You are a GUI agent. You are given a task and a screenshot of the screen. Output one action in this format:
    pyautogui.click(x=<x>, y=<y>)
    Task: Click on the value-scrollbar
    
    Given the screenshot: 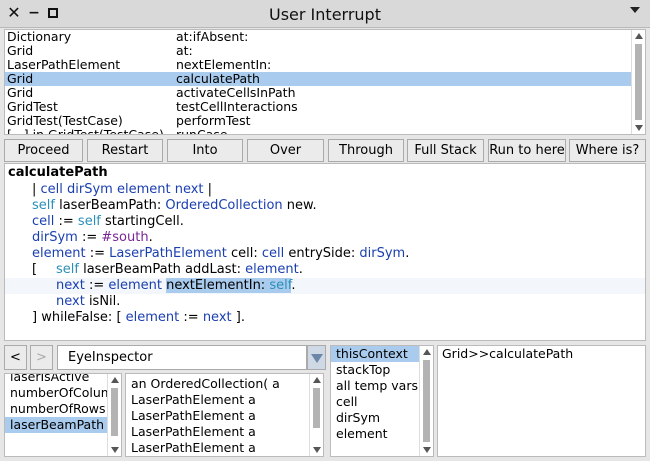 What is the action you would take?
    pyautogui.click(x=316, y=415)
    